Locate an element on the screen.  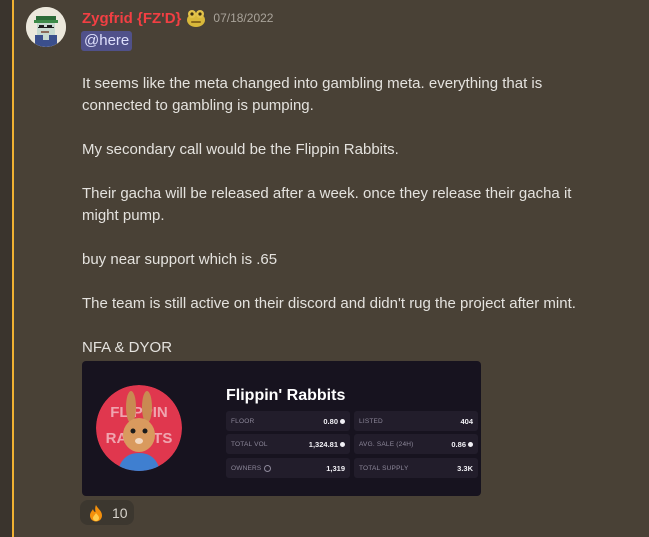
here-mention: @here is located at coordinates (107, 41).